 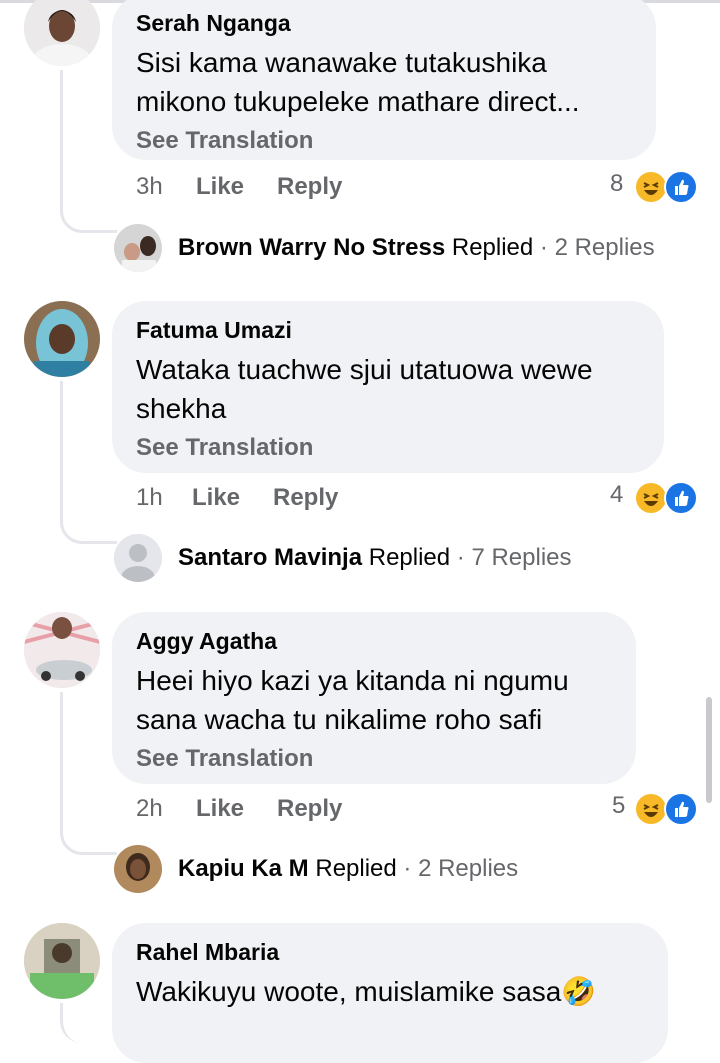 What do you see at coordinates (374, 641) in the screenshot?
I see `comment-author: Aggy Agatha` at bounding box center [374, 641].